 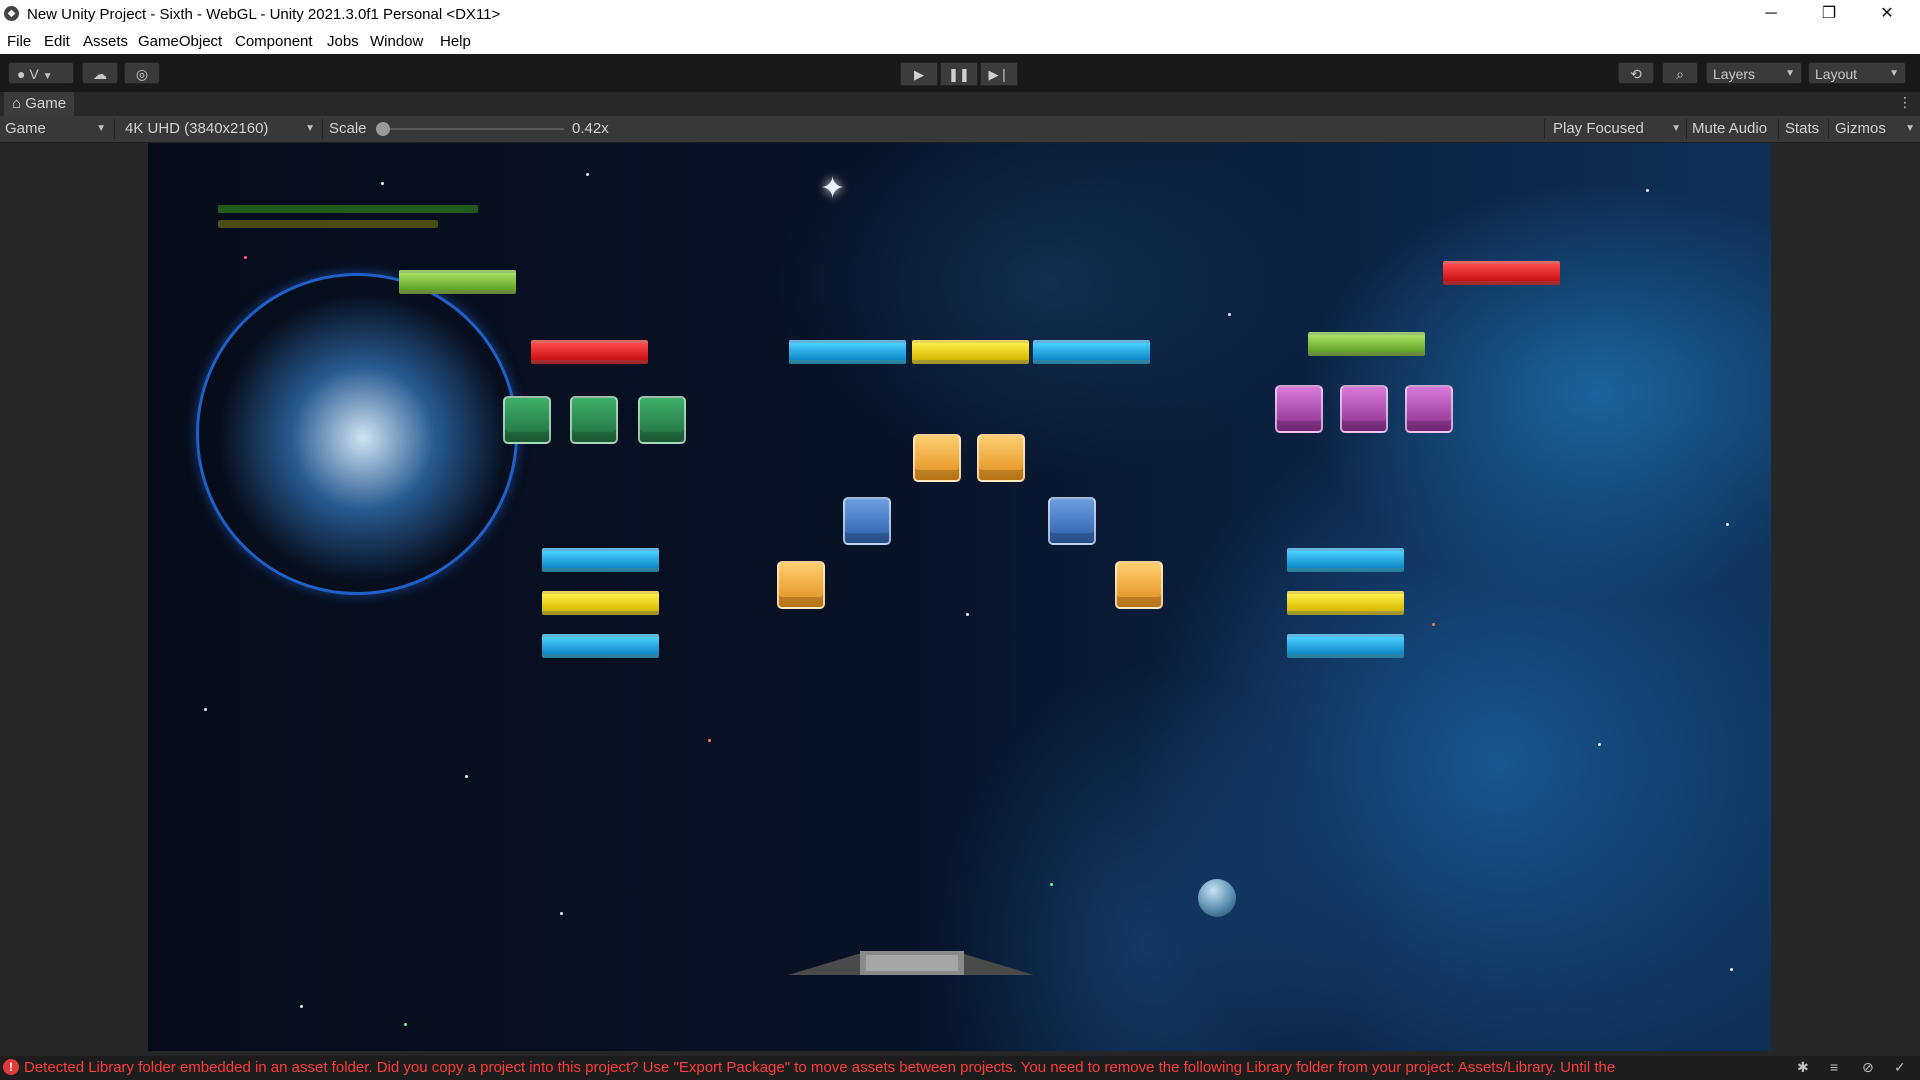 I want to click on pause-button: ❚❚, so click(x=959, y=74).